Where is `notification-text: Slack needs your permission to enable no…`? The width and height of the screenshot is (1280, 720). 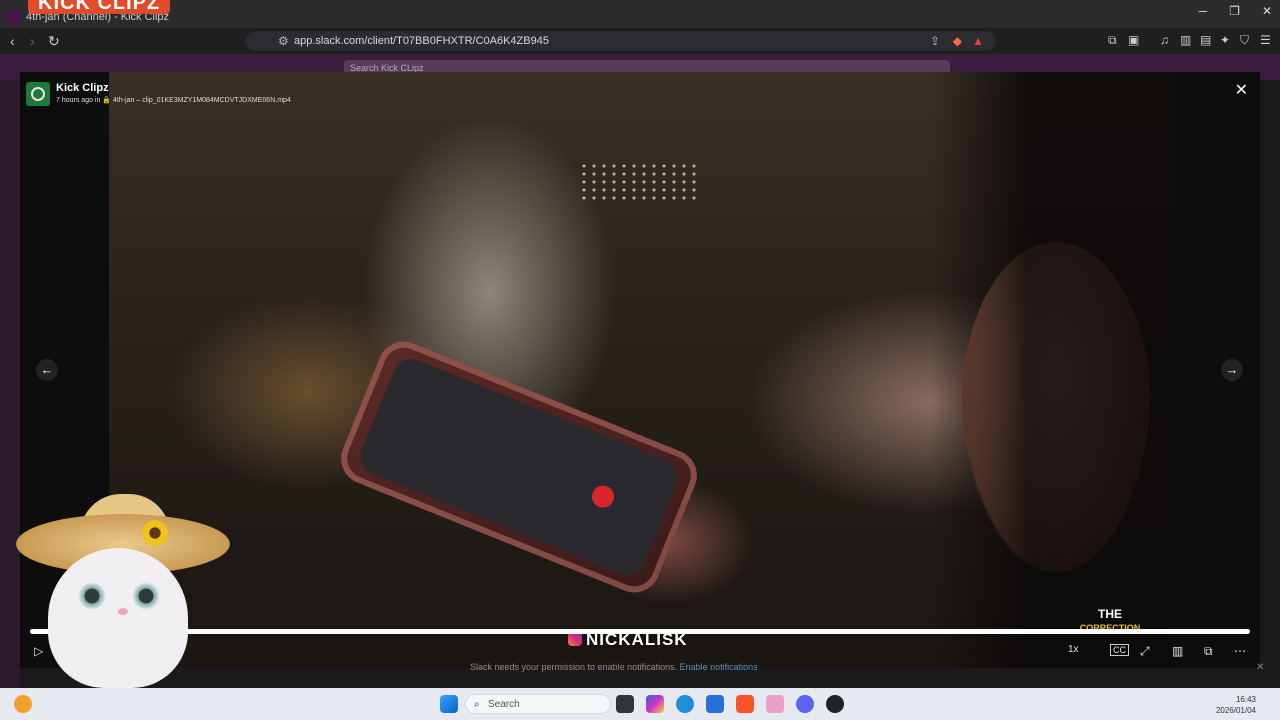 notification-text: Slack needs your permission to enable no… is located at coordinates (574, 667).